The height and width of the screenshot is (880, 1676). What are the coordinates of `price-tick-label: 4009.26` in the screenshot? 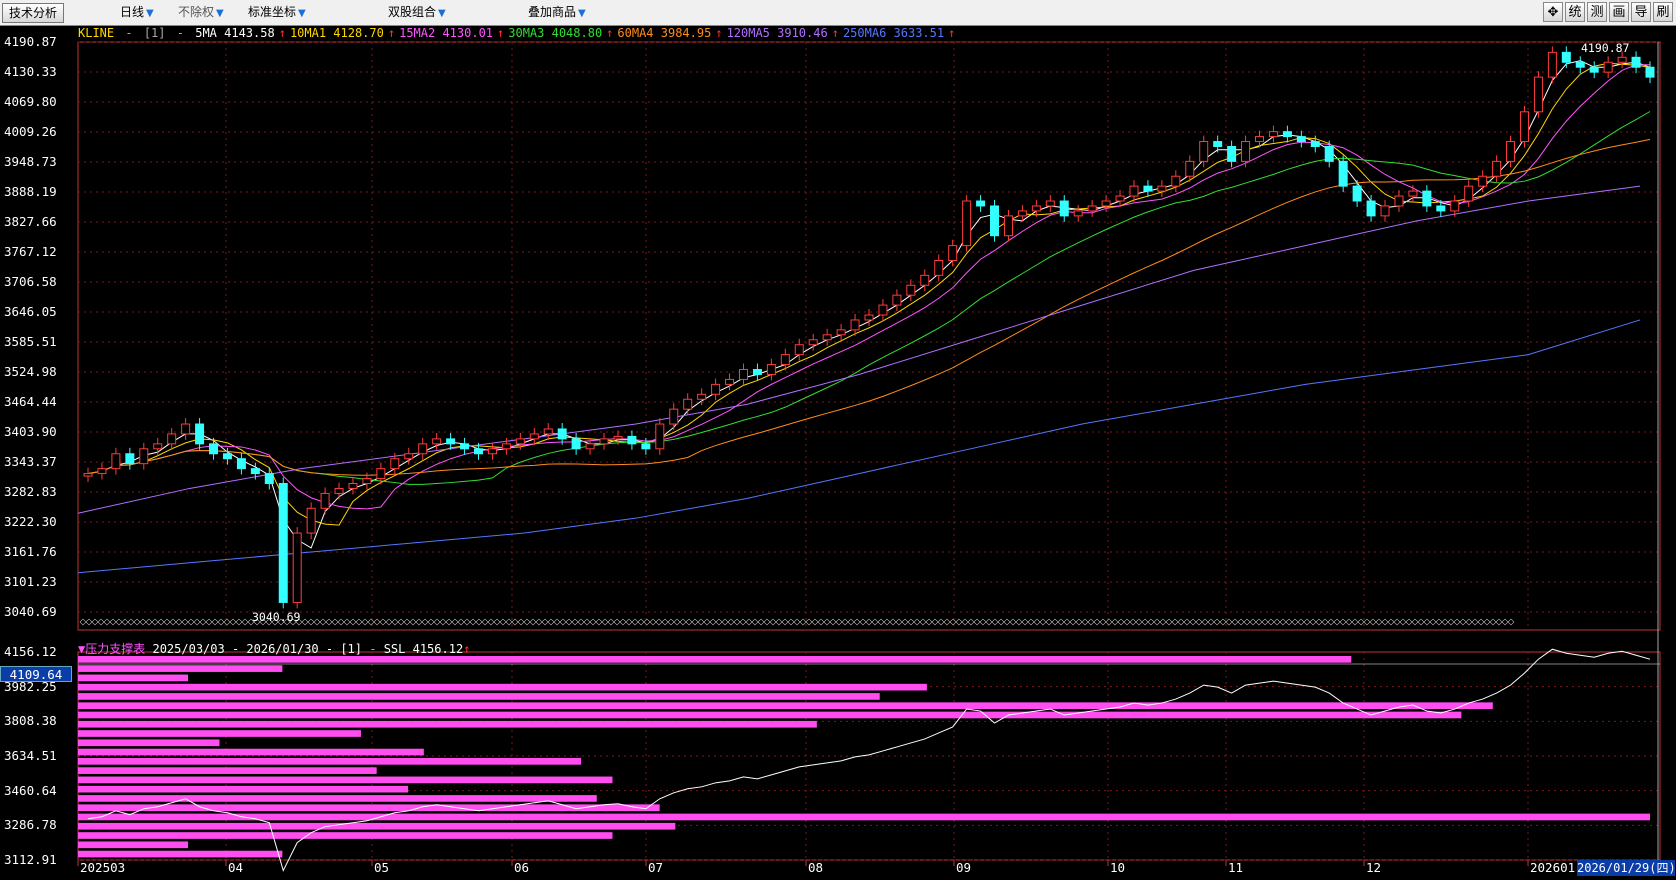 It's located at (30, 131).